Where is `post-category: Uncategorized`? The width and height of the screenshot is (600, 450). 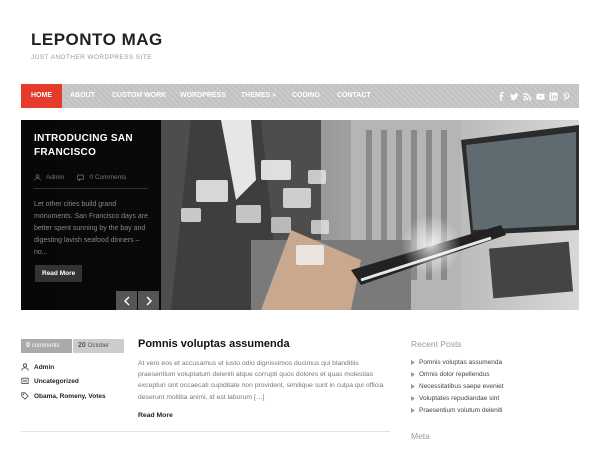 post-category: Uncategorized is located at coordinates (56, 381).